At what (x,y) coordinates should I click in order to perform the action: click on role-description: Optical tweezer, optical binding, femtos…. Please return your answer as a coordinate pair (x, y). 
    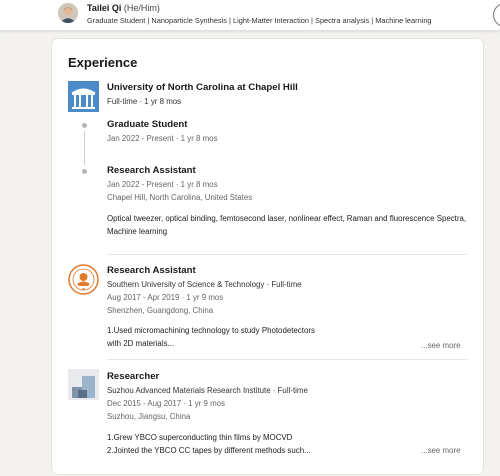
    Looking at the image, I should click on (287, 225).